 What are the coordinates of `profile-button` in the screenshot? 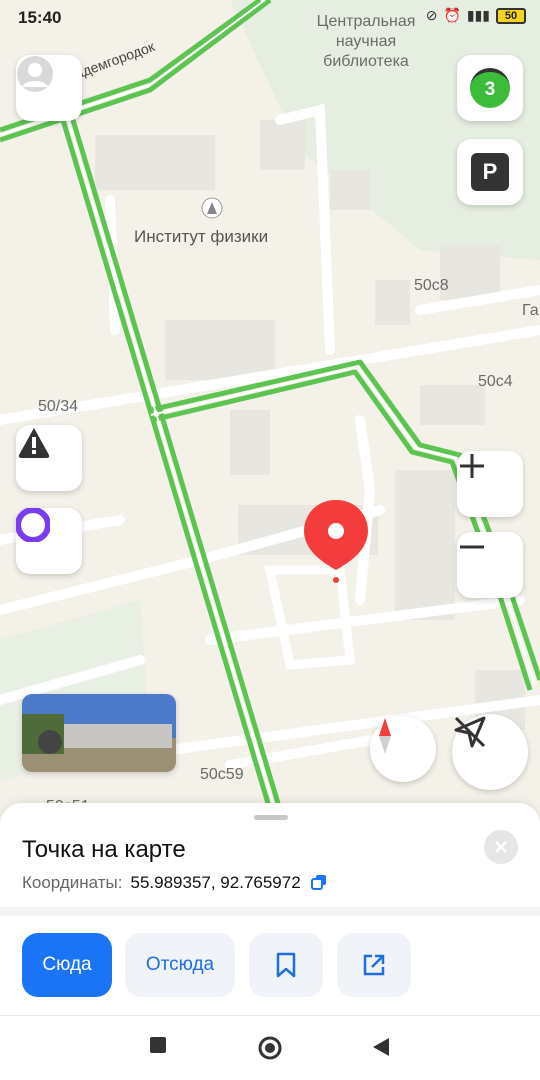 It's located at (49, 88).